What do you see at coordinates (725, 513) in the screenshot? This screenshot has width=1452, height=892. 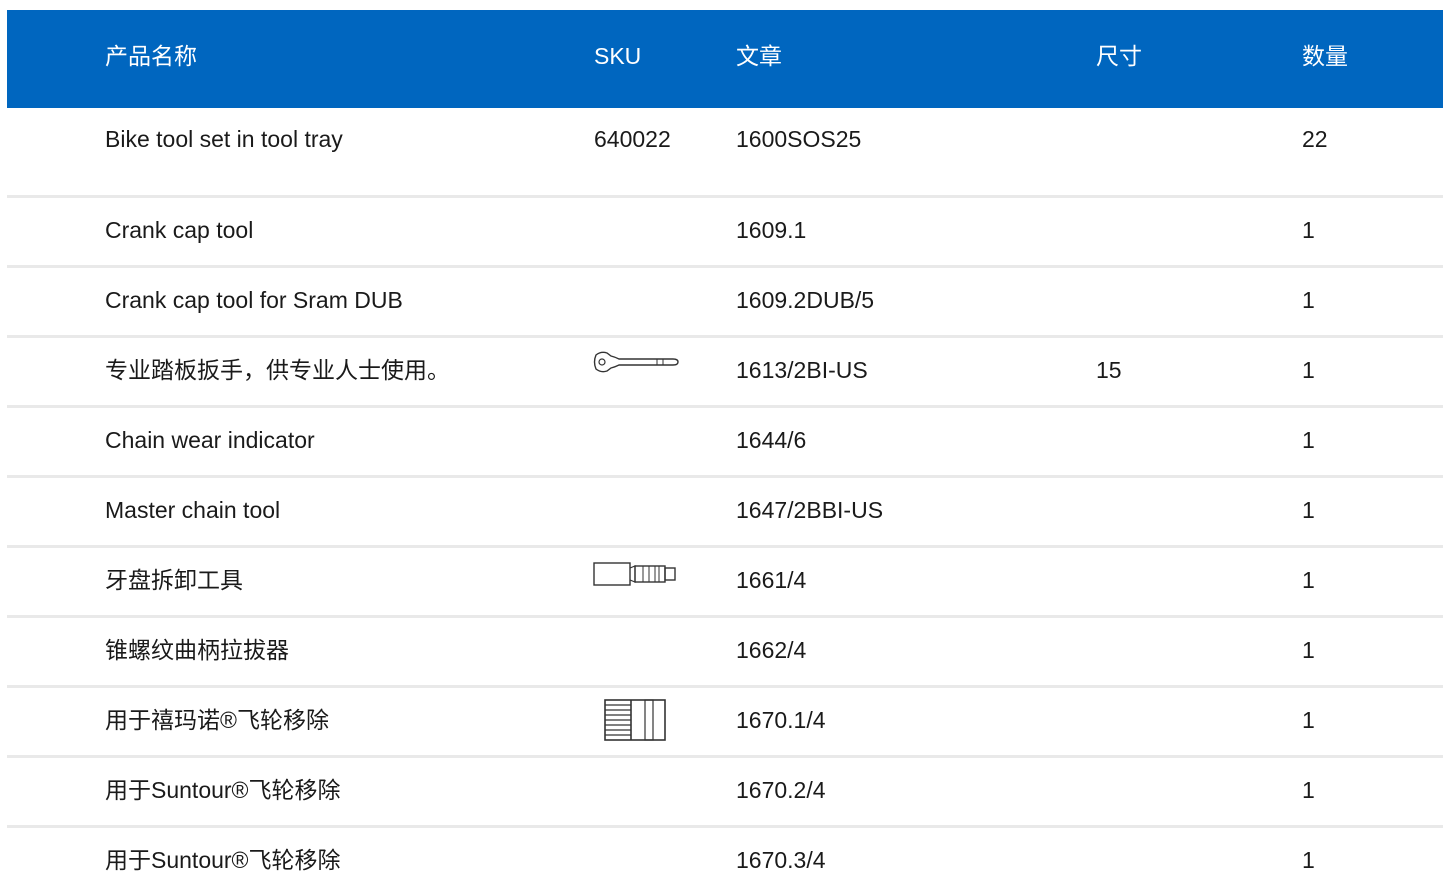 I see `table-row: Master chain tool 1647/2BBI-US 1` at bounding box center [725, 513].